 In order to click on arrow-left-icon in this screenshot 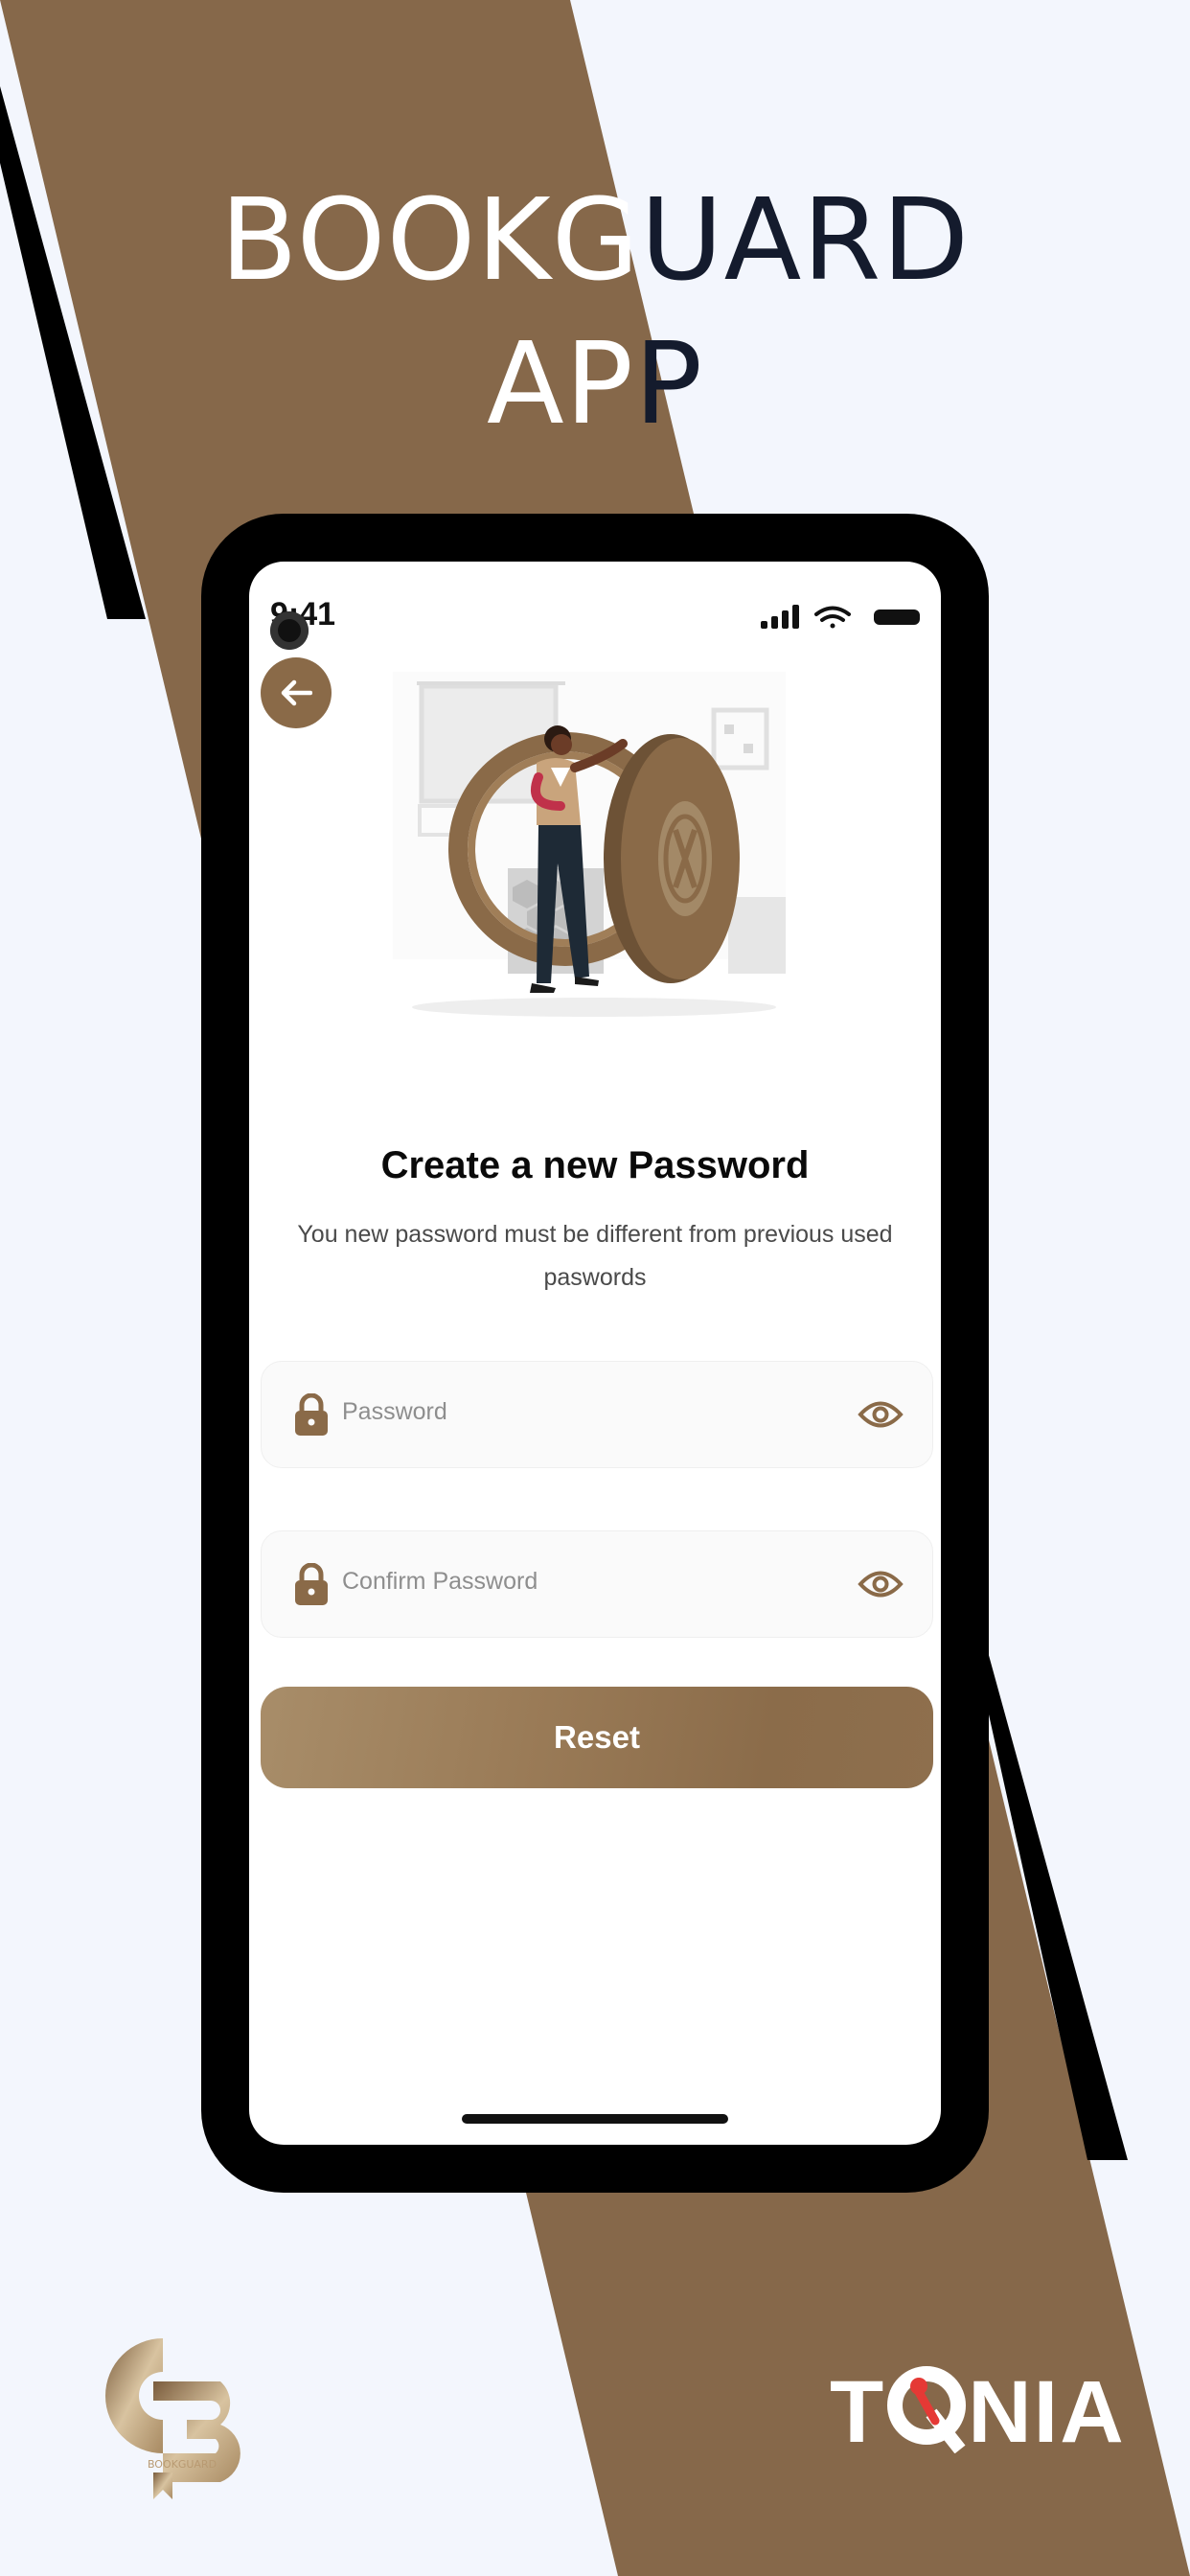, I will do `click(296, 692)`.